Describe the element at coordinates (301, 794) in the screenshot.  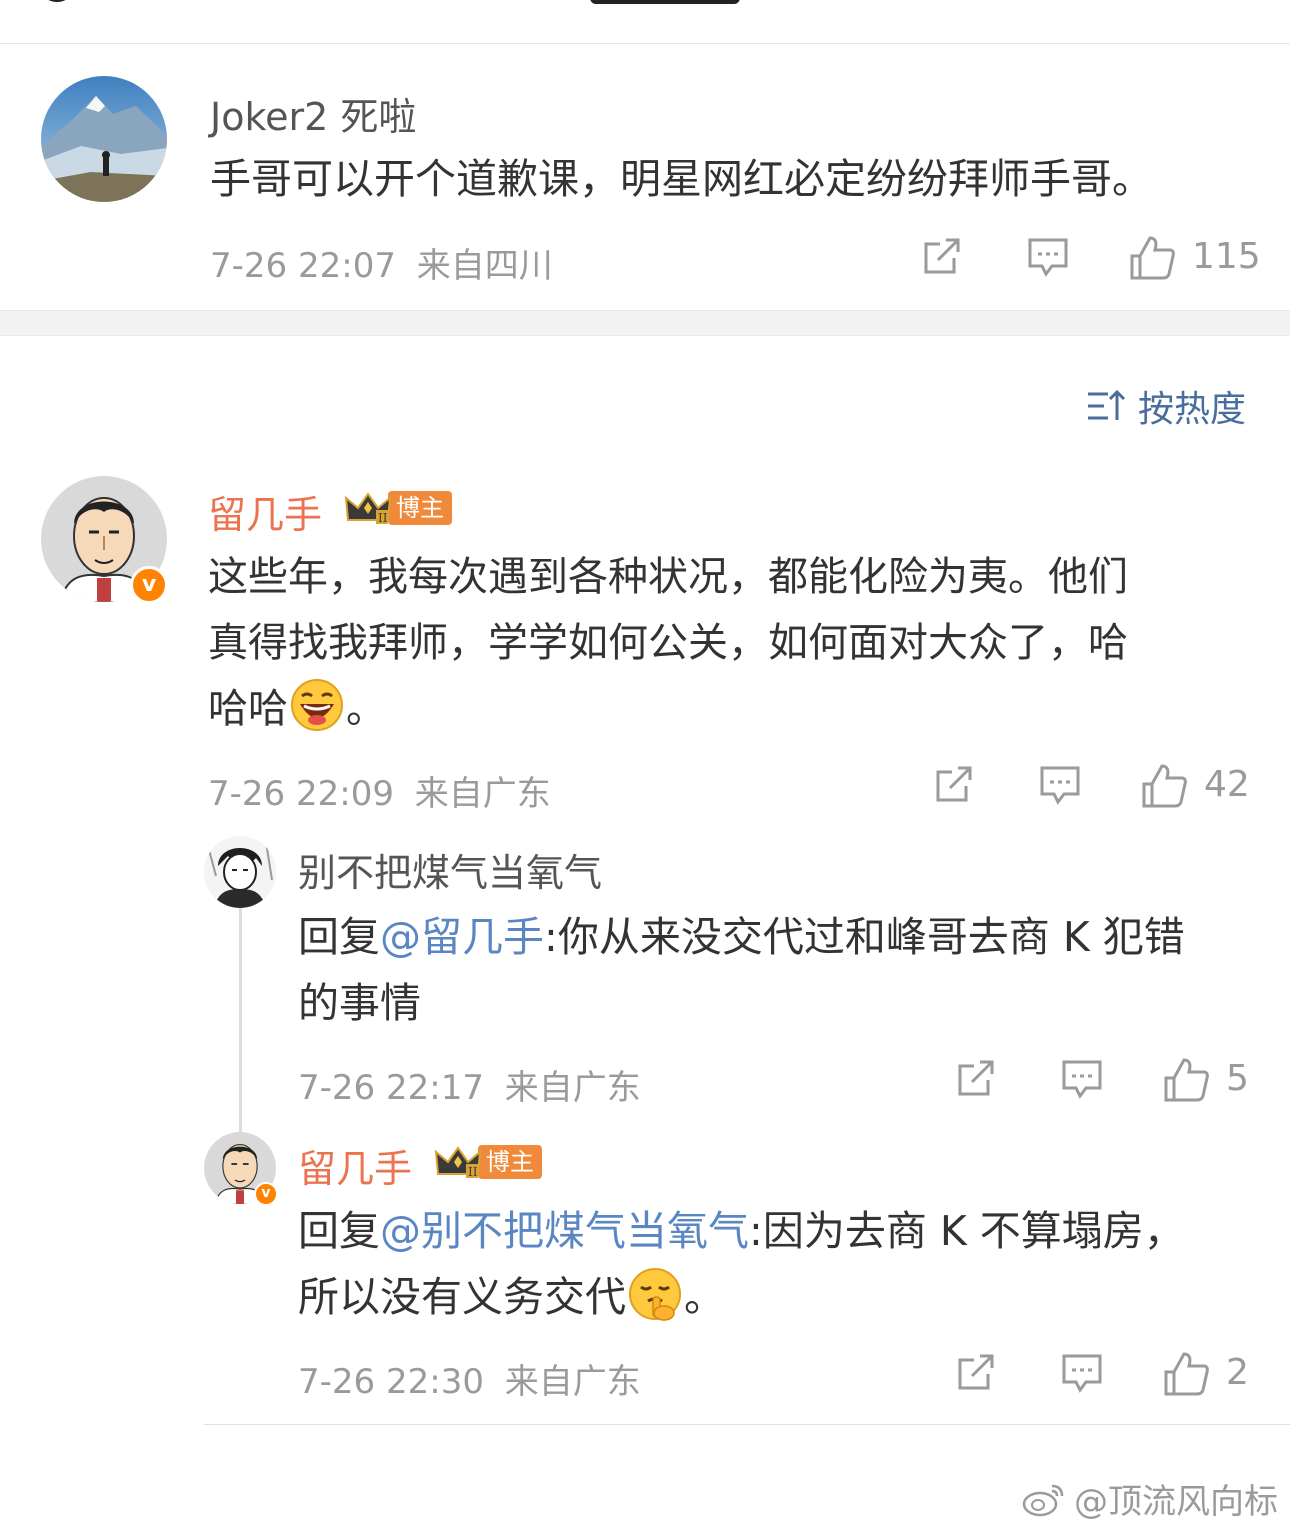
I see `comment-time: 7-26 22:09` at that location.